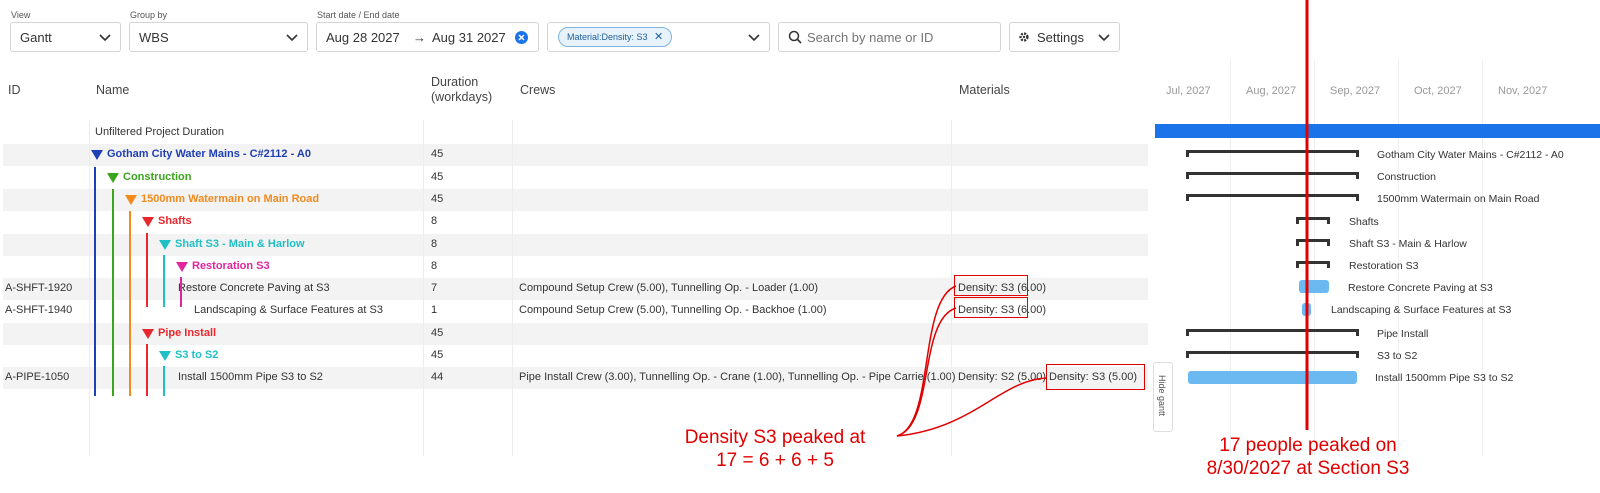 The width and height of the screenshot is (1600, 493). Describe the element at coordinates (157, 176) in the screenshot. I see `cell-name: Construction` at that location.